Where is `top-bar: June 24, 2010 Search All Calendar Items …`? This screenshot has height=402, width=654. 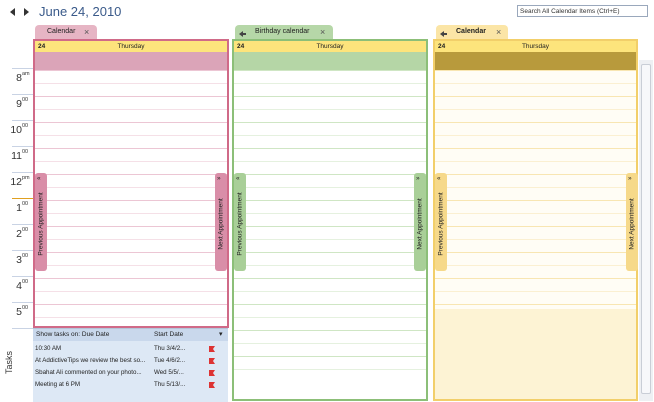
top-bar: June 24, 2010 Search All Calendar Items … is located at coordinates (327, 12).